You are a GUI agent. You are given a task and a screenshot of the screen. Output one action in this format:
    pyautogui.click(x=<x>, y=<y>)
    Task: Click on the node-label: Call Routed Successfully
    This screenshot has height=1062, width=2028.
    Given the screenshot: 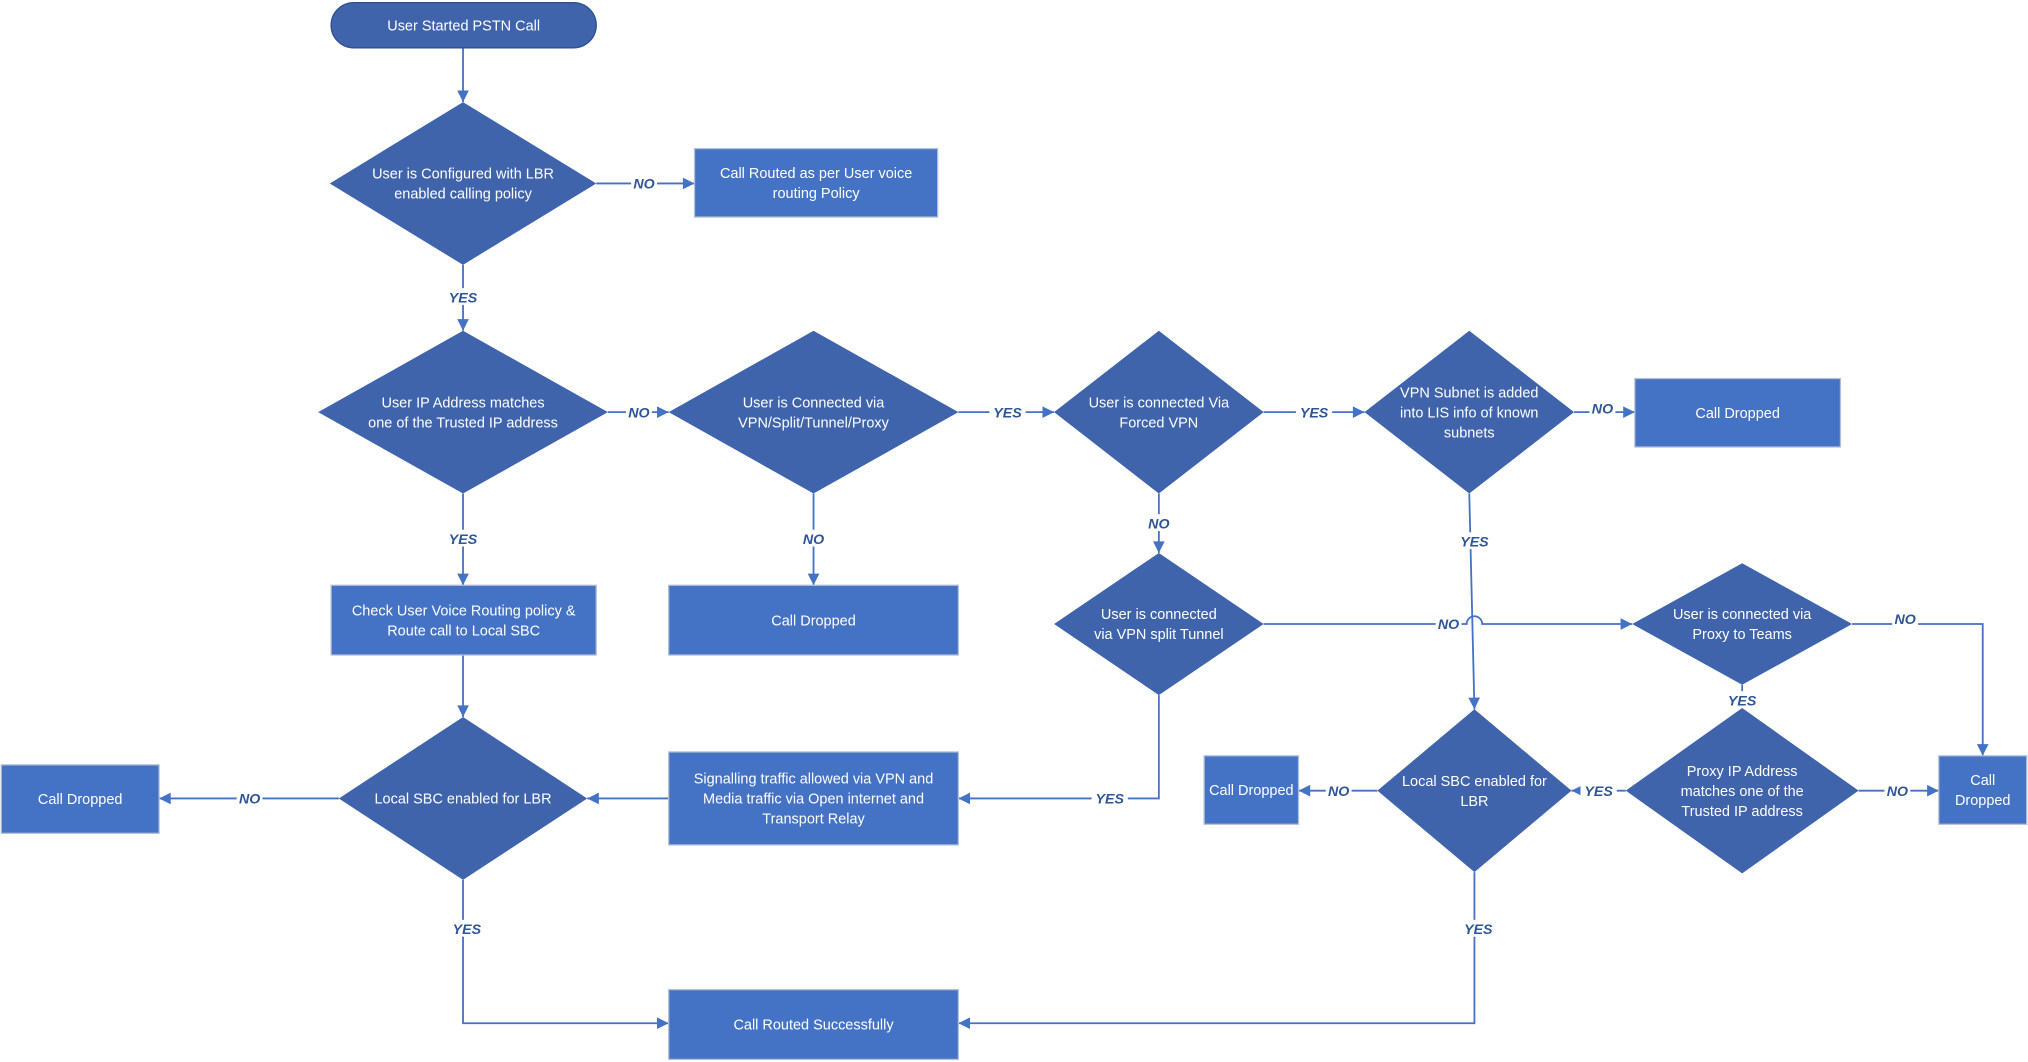 What is the action you would take?
    pyautogui.click(x=813, y=1026)
    